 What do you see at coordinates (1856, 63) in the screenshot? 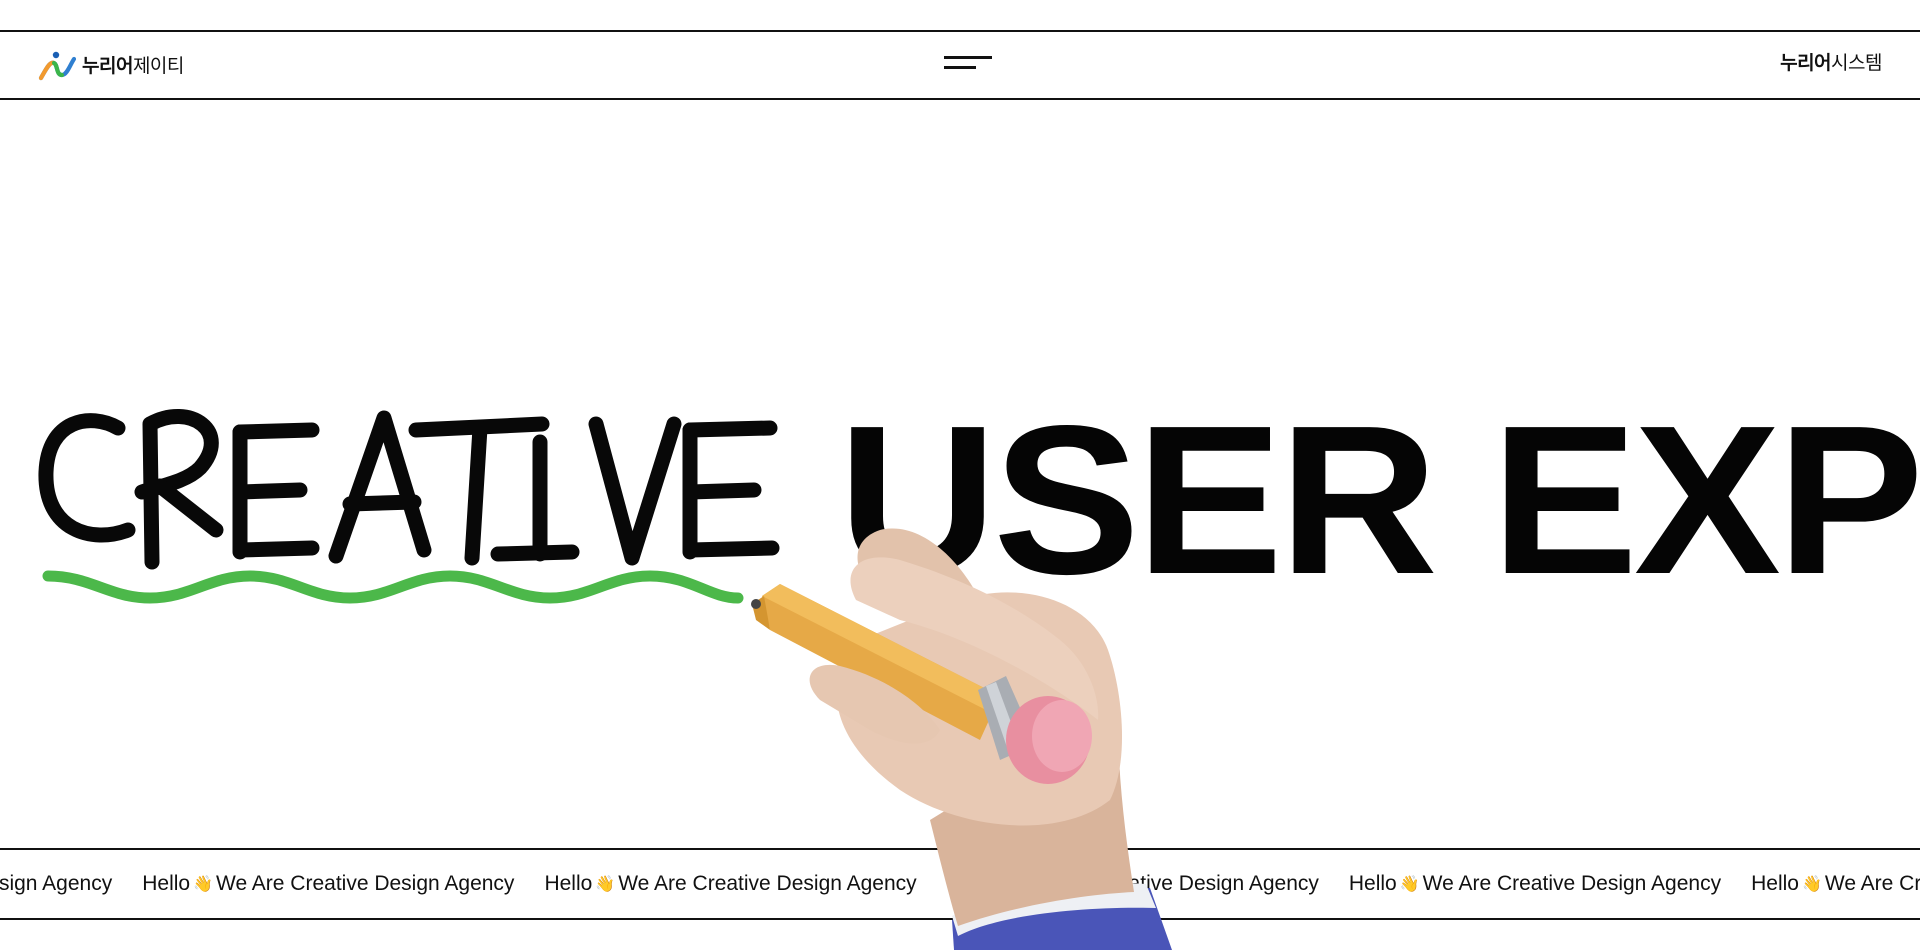
I see `company-link-light: 시스템` at bounding box center [1856, 63].